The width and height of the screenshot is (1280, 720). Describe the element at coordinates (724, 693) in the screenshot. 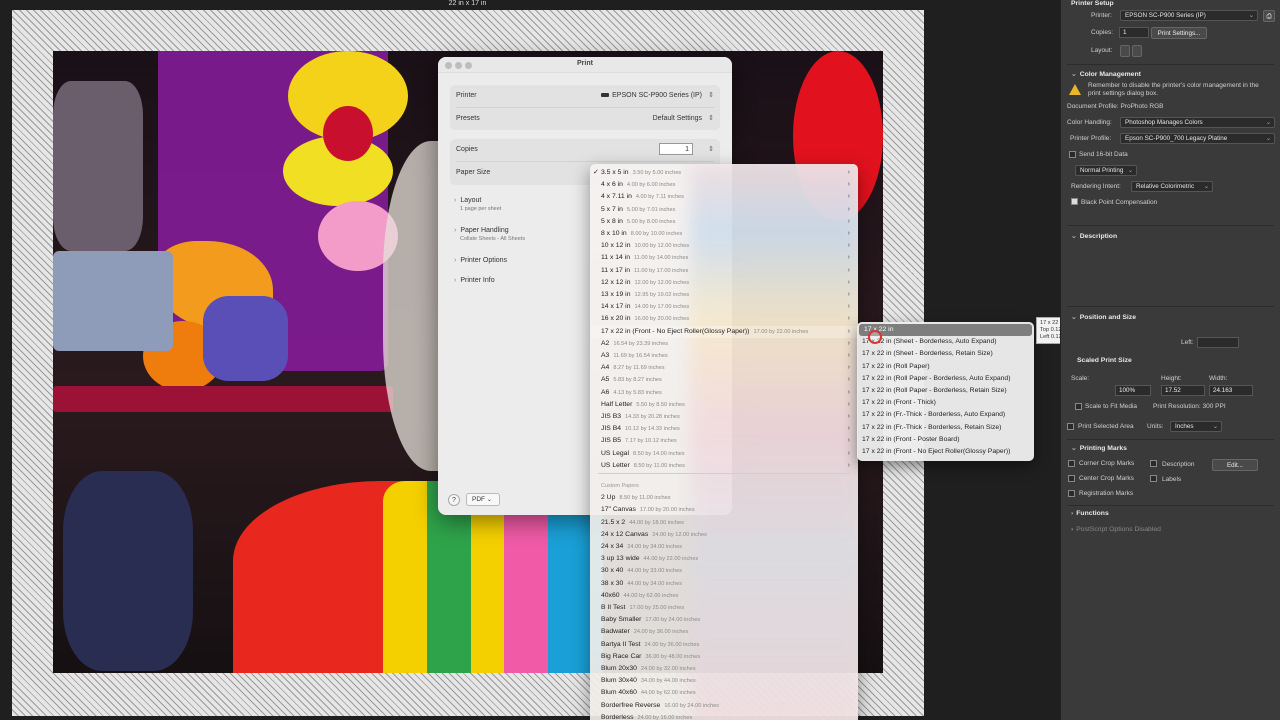

I see `paper-size-item: Blum 40x60 44.00 by 62.00 inches` at that location.